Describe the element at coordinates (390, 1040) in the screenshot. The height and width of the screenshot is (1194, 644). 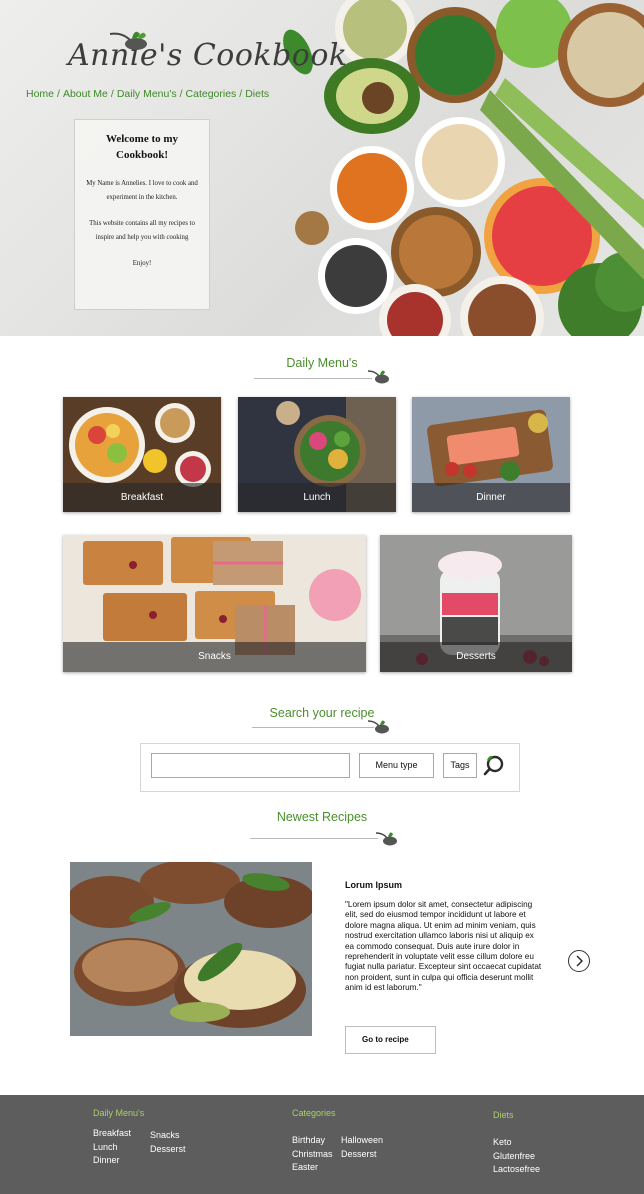
I see `go-to-recipe-button: Go to recipe` at that location.